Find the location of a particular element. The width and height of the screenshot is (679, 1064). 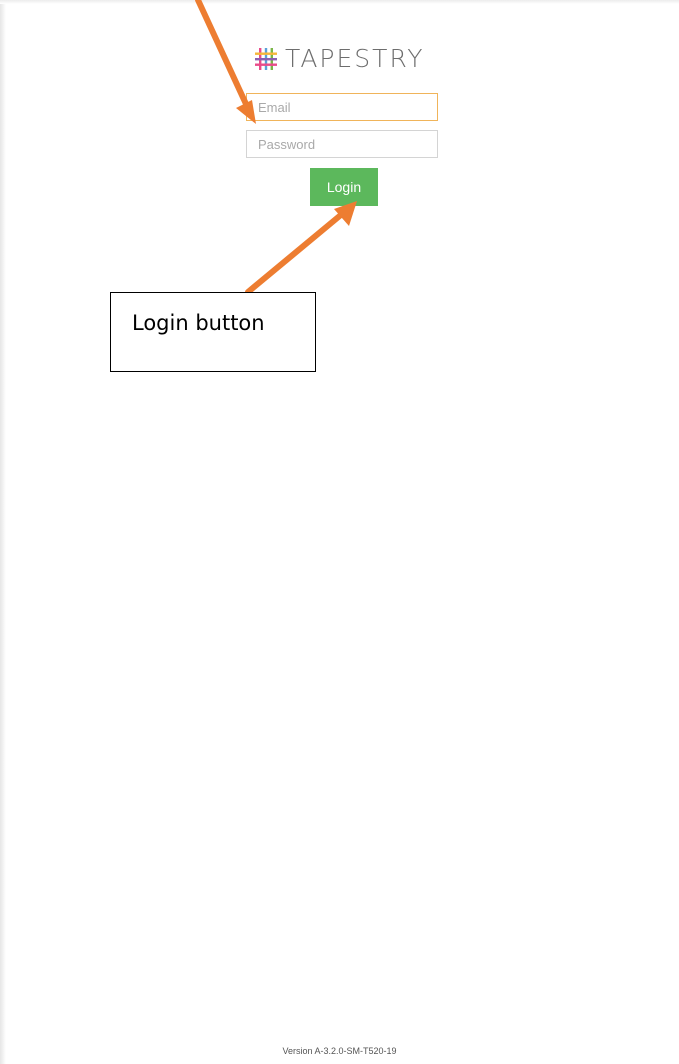

annotation-arrows is located at coordinates (276, 147).